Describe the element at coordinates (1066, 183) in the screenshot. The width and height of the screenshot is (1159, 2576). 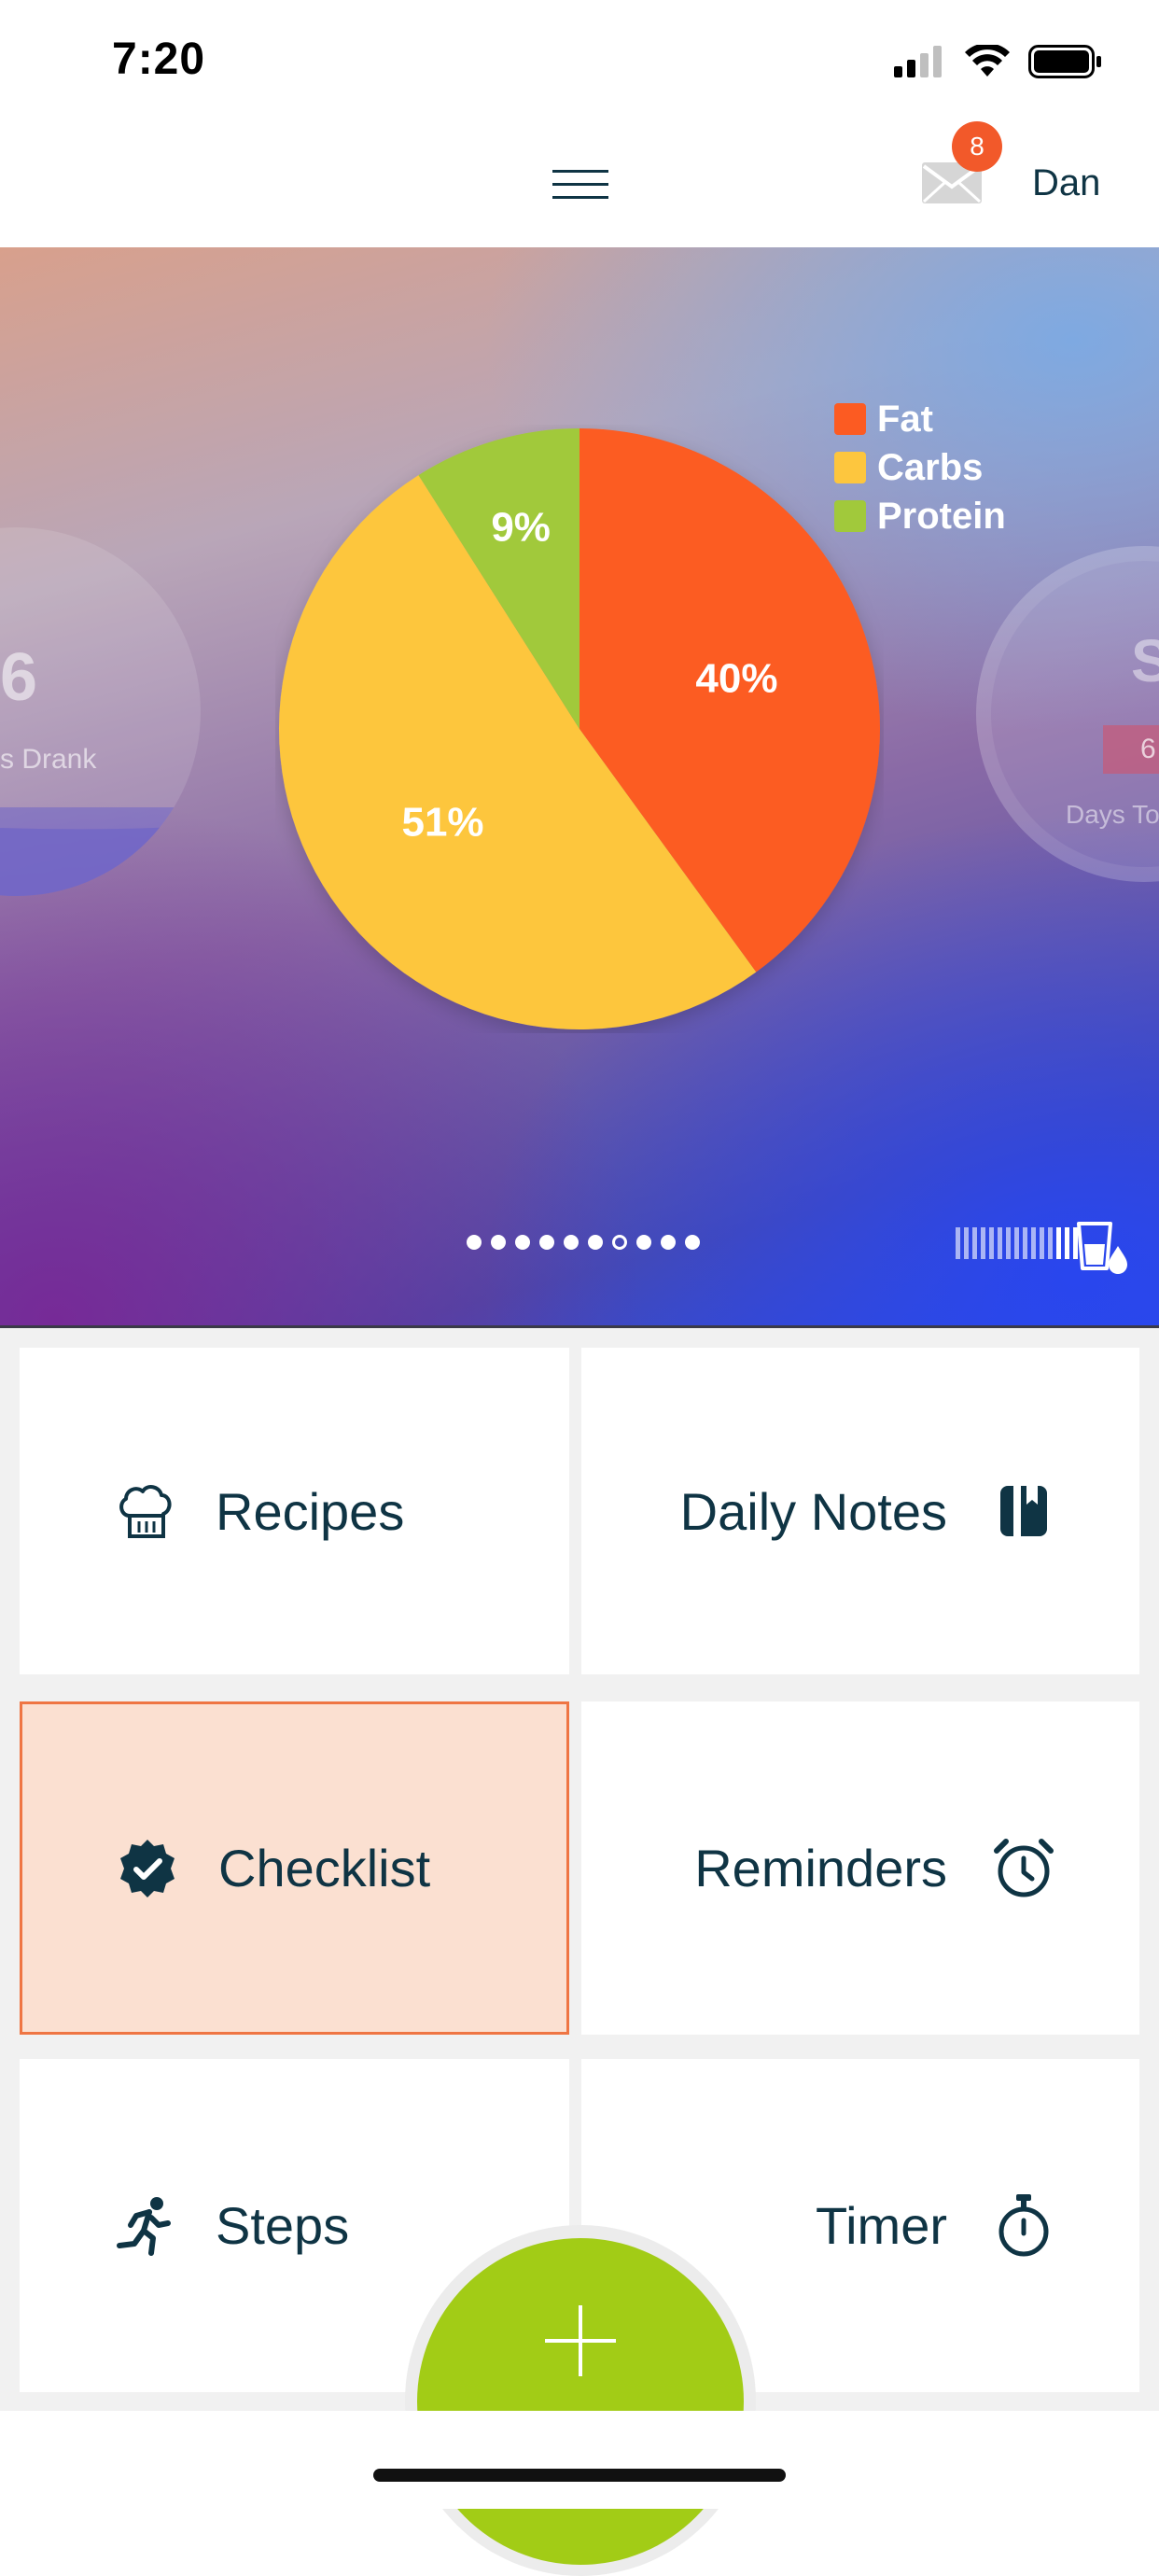
I see `username: Dan` at that location.